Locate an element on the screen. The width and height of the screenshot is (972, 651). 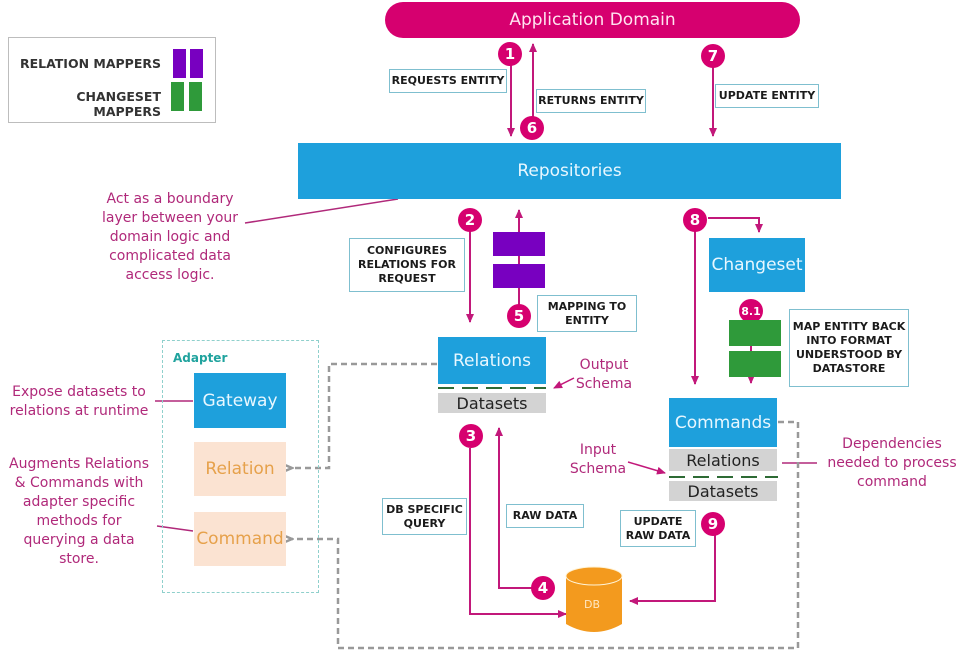
legend-label-changeset-mappers: CHANGESET MAPPERS is located at coordinates (118, 104).